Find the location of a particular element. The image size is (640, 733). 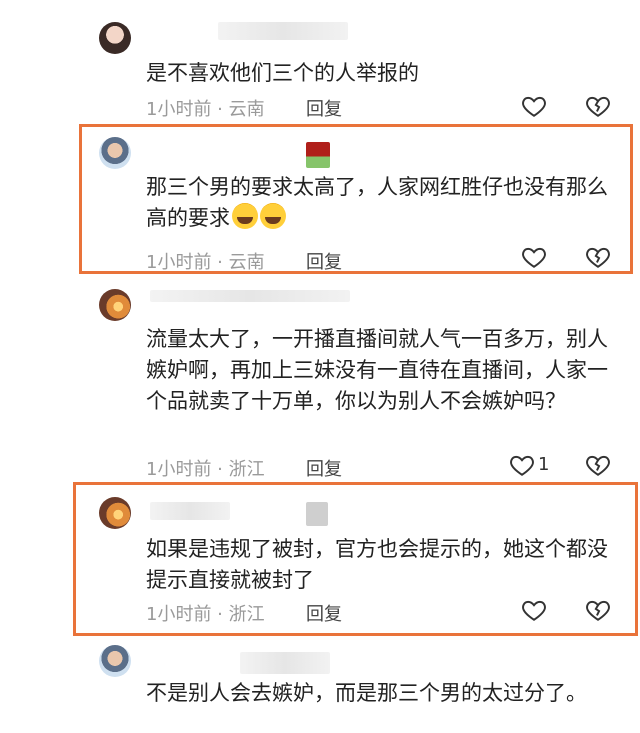

comment-text: 那三个男的要求太高了，人家网红胜仔也没有那么高的要求 is located at coordinates (381, 203).